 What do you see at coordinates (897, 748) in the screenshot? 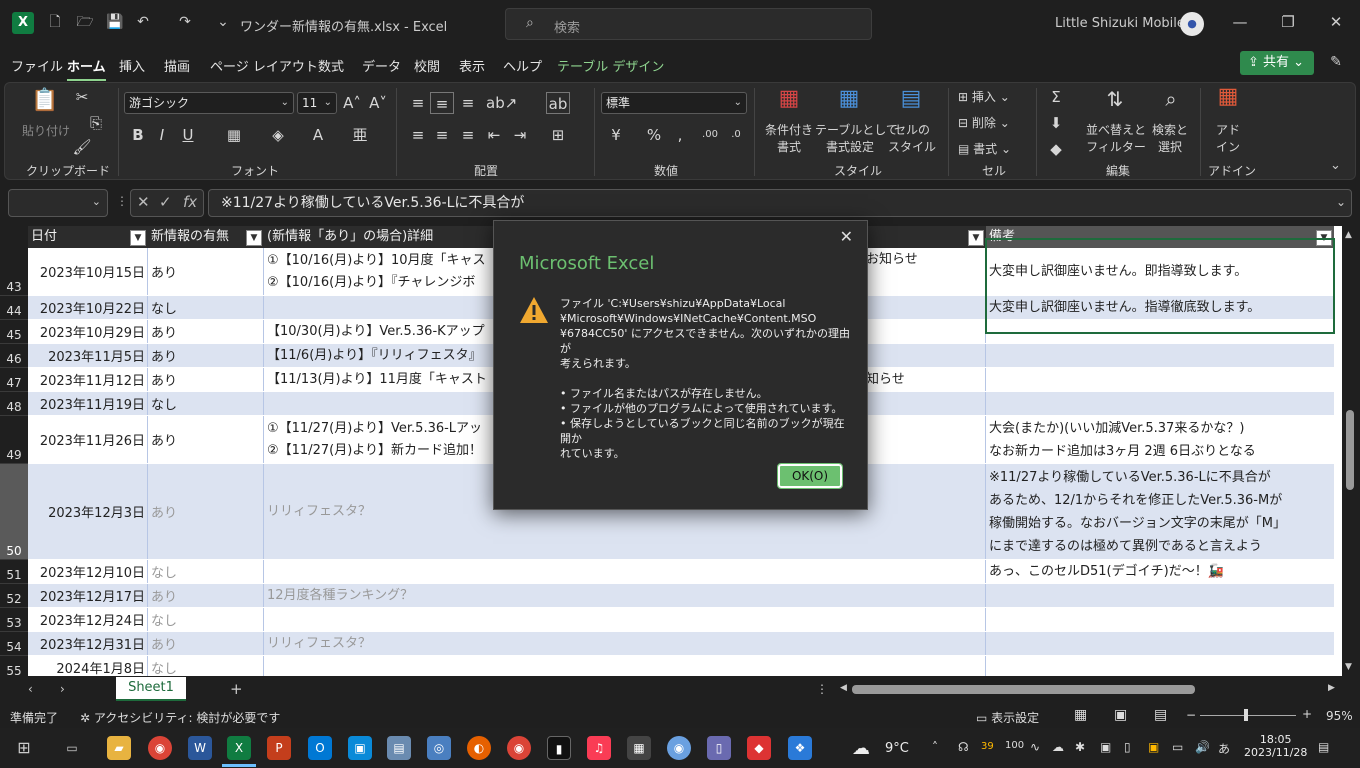
I see `weather-temp: 9°C` at bounding box center [897, 748].